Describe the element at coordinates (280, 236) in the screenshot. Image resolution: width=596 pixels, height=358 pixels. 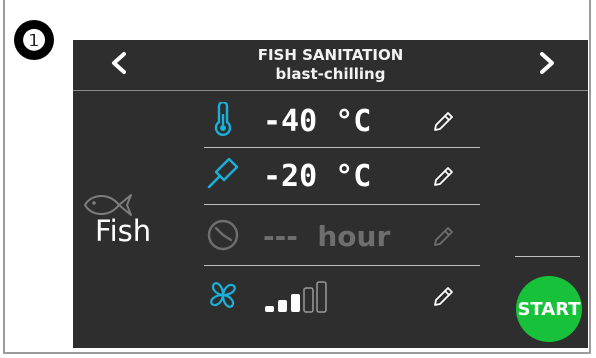
I see `time-number: ---` at that location.